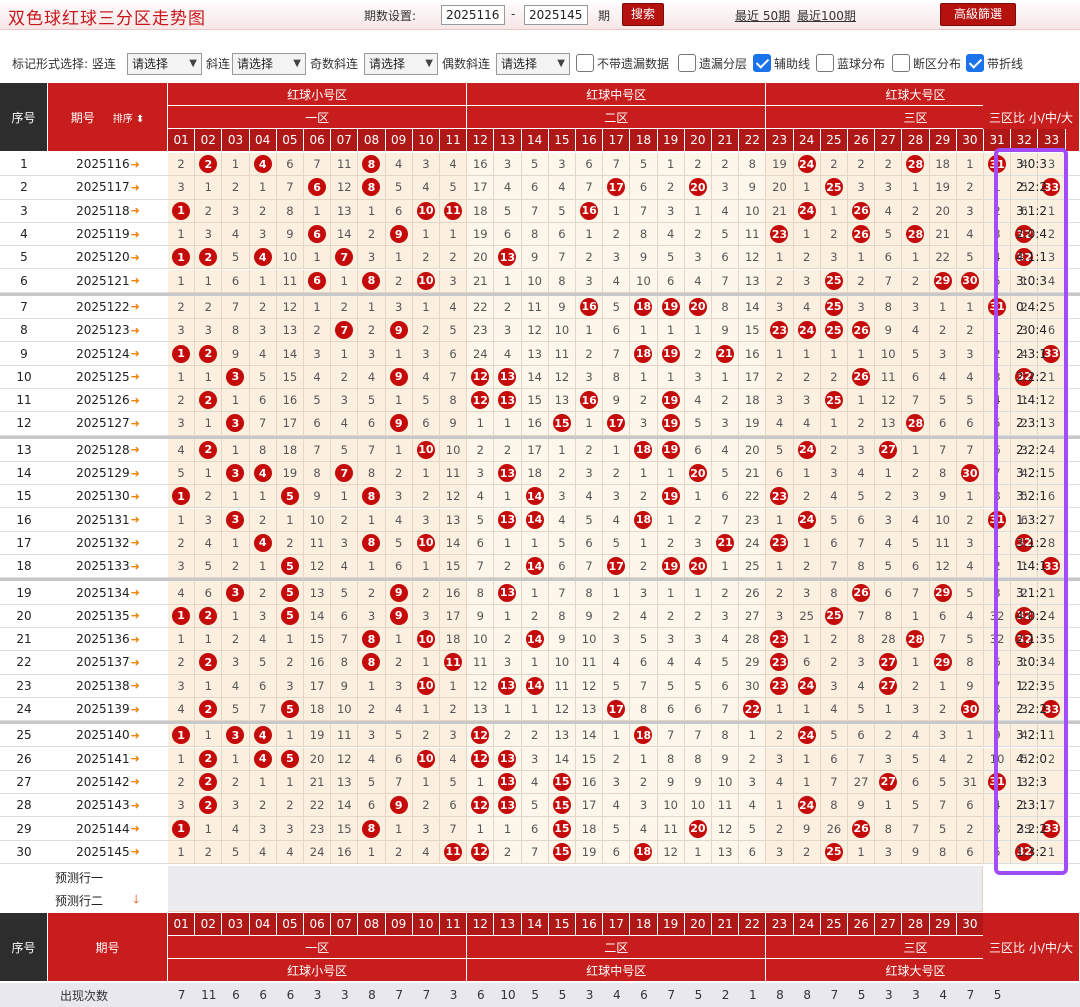  Describe the element at coordinates (481, 543) in the screenshot. I see `cell-12: 6` at that location.